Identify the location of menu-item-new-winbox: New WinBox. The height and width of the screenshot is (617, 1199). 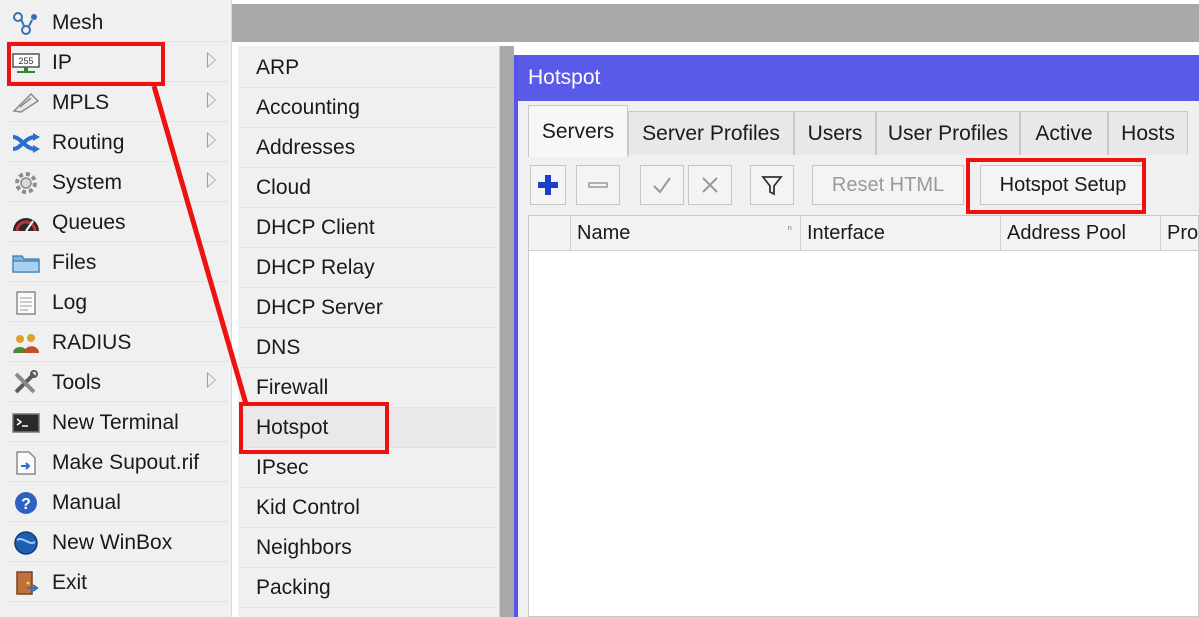
(118, 543).